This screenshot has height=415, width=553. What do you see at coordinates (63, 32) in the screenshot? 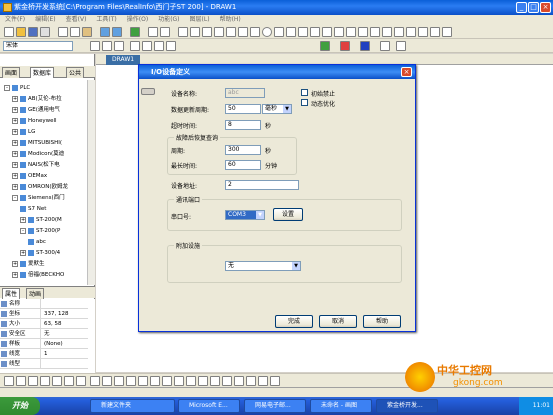
I see `cut-icon` at bounding box center [63, 32].